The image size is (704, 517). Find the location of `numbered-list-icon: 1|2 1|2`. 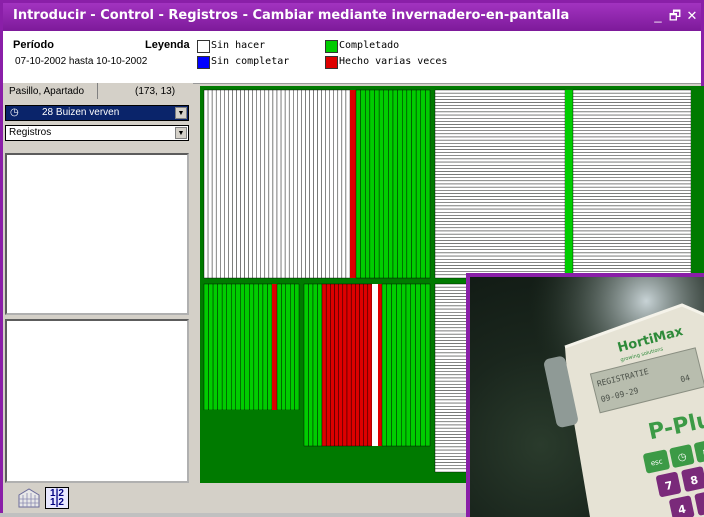

numbered-list-icon: 1|2 1|2 is located at coordinates (57, 498).